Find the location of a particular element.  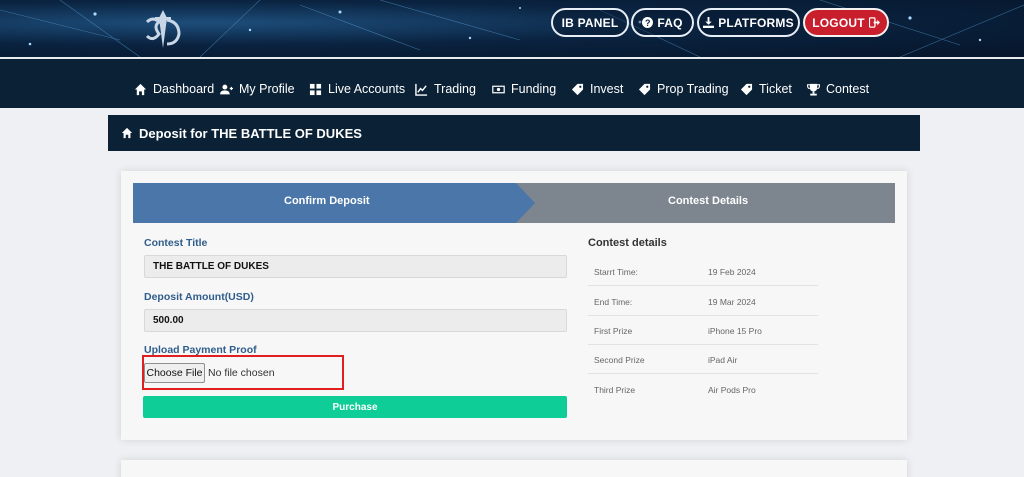

nav-label: Funding is located at coordinates (534, 89).